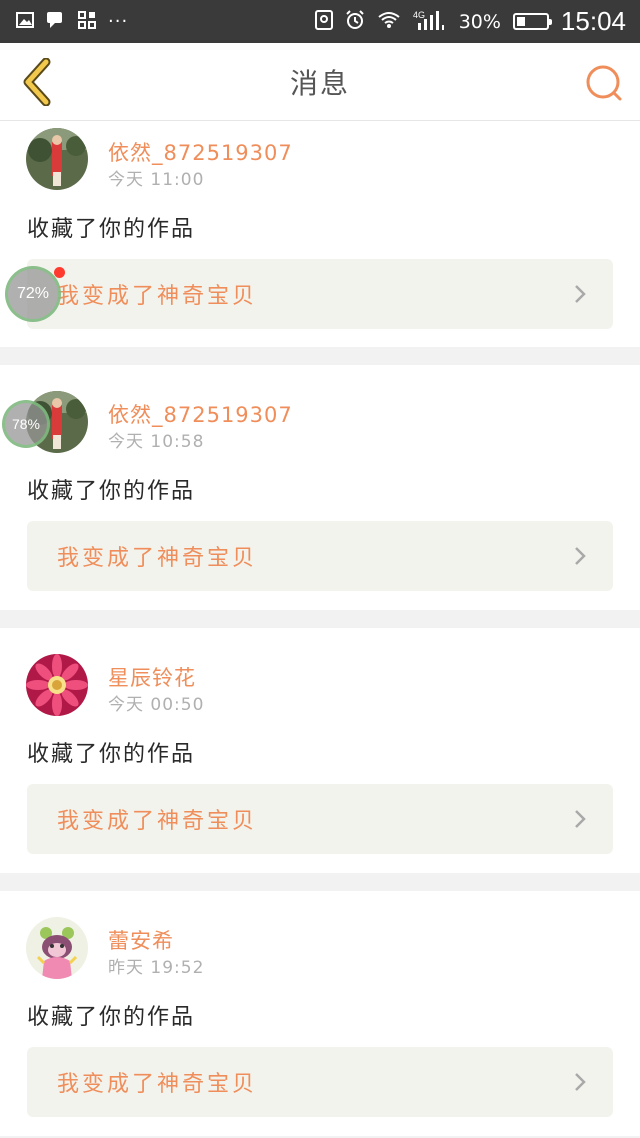 This screenshot has height=1138, width=640. What do you see at coordinates (156, 705) in the screenshot?
I see `message-time: 今天 00:50` at bounding box center [156, 705].